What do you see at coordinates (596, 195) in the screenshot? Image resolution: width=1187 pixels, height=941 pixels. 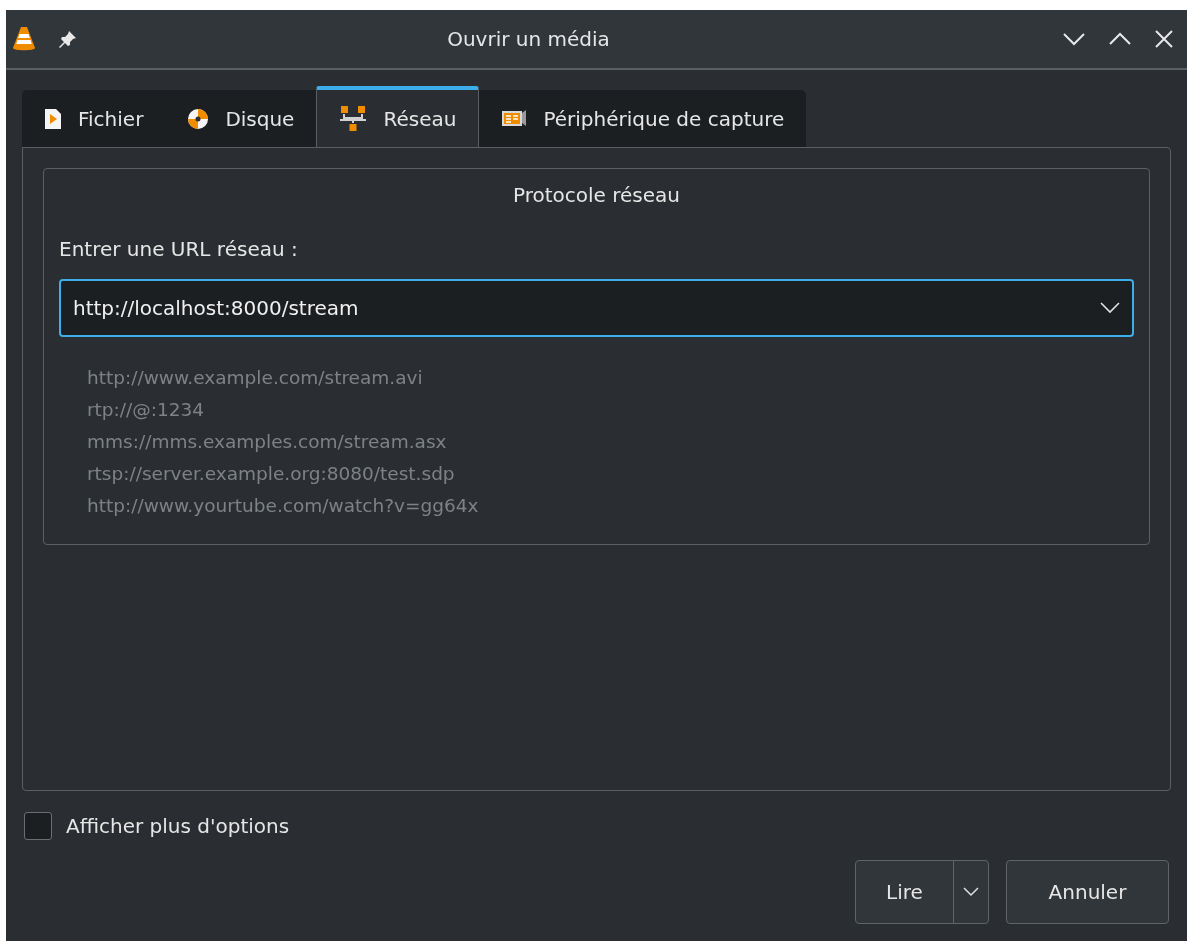 I see `group-title: Protocole réseau` at bounding box center [596, 195].